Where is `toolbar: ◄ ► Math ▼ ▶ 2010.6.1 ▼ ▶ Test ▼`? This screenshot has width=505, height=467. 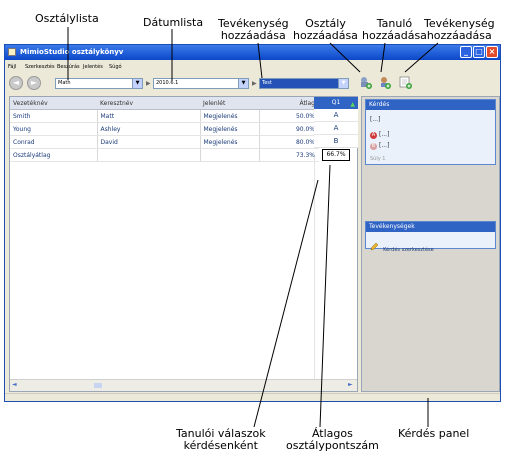
toolbar: ◄ ► Math ▼ ▶ 2010.6.1 ▼ ▶ Test ▼ is located at coordinates (252, 83).